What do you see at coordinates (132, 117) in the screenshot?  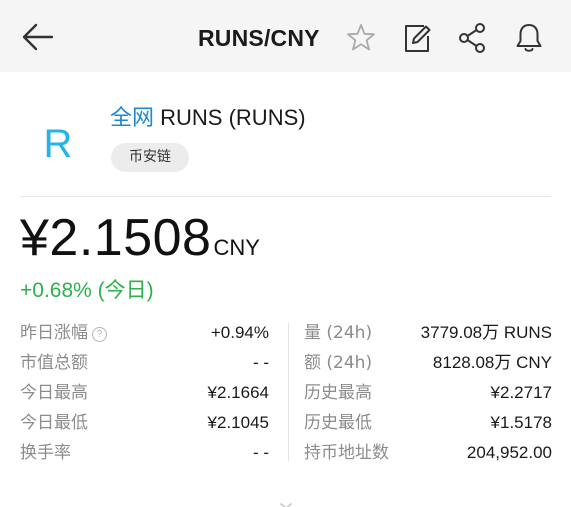 I see `network-label: 全网` at bounding box center [132, 117].